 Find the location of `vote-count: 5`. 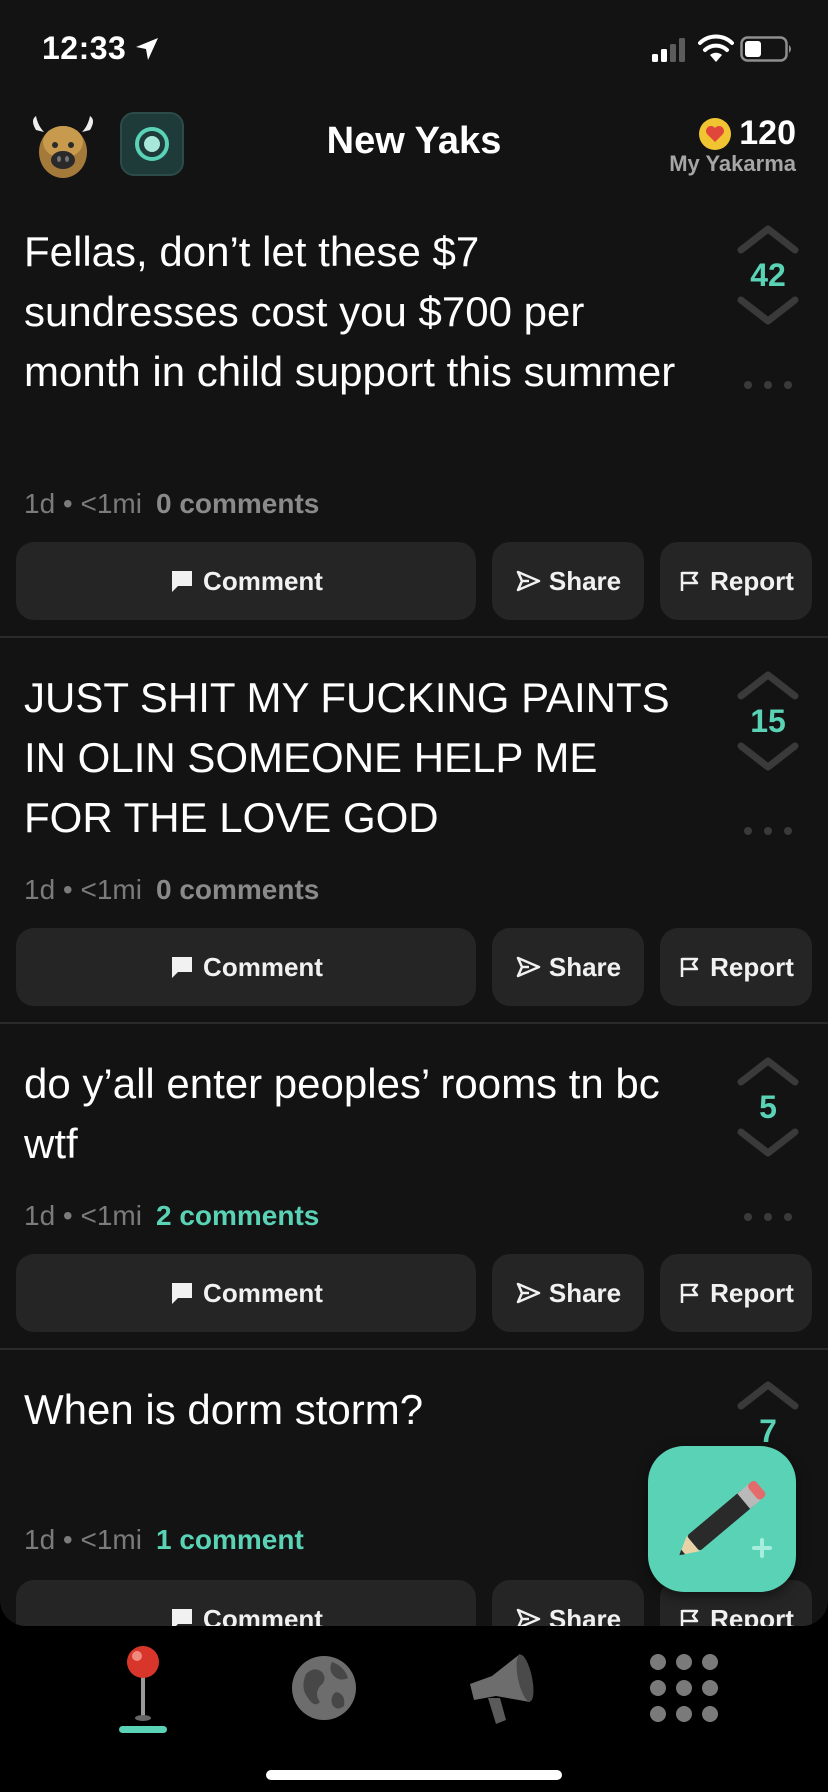

vote-count: 5 is located at coordinates (768, 1107).